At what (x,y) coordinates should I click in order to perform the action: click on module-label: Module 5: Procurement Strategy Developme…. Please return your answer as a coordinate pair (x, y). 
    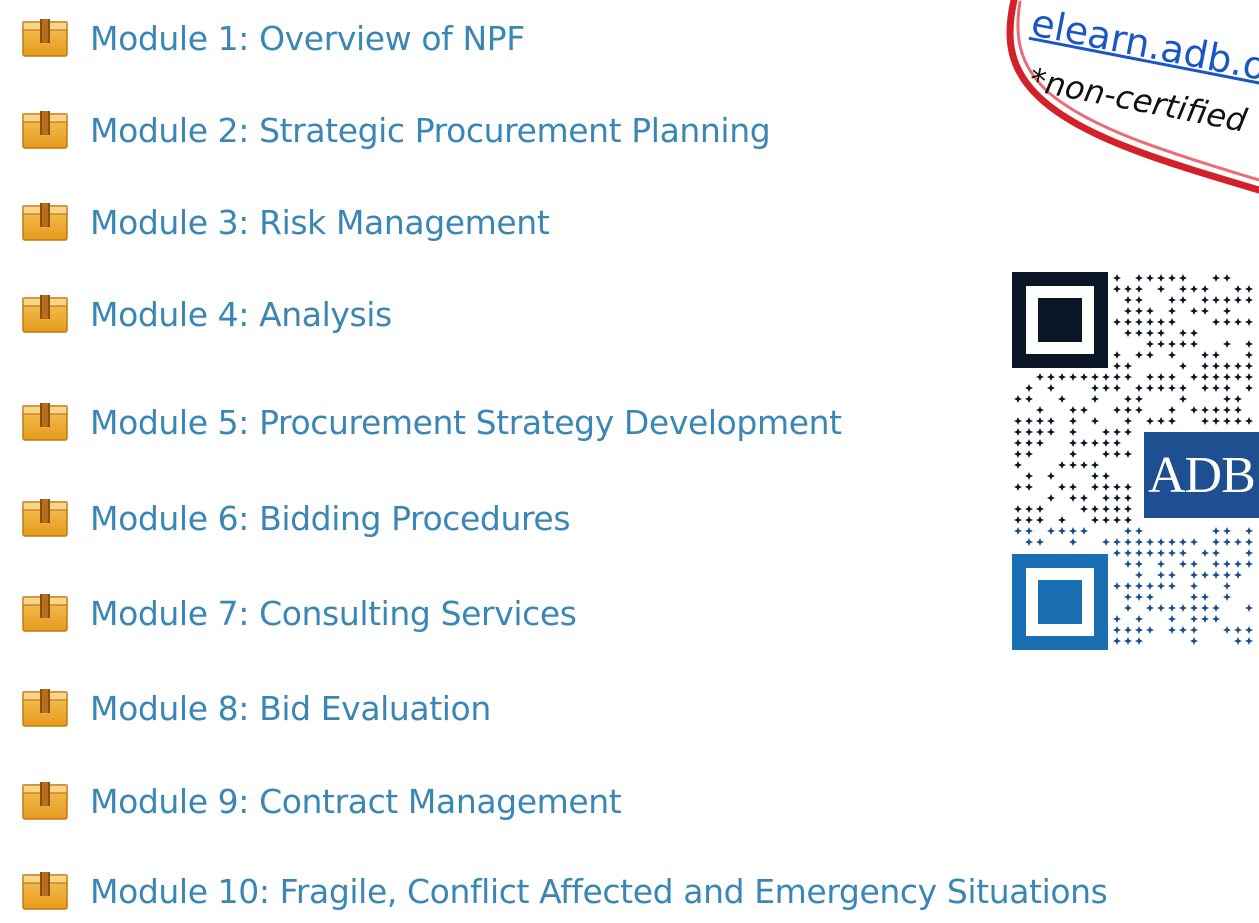
    Looking at the image, I should click on (466, 422).